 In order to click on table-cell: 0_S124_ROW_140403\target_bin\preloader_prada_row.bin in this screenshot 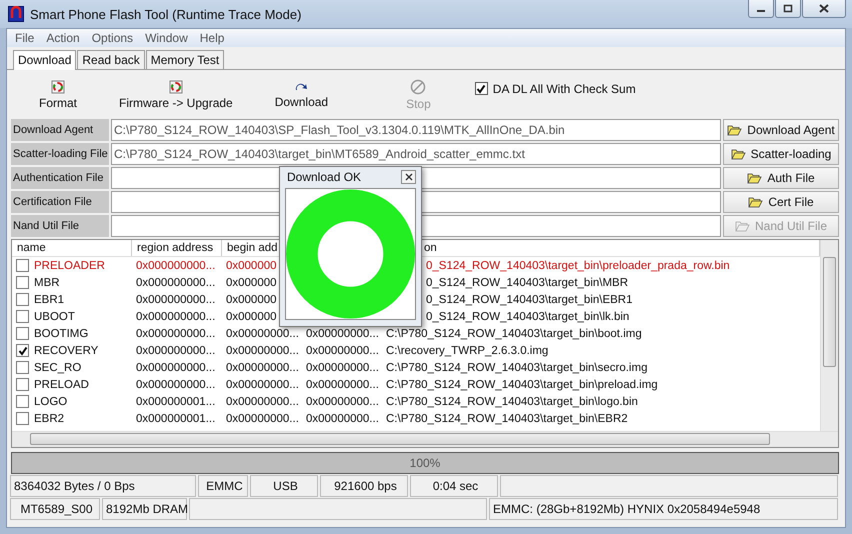, I will do `click(578, 266)`.